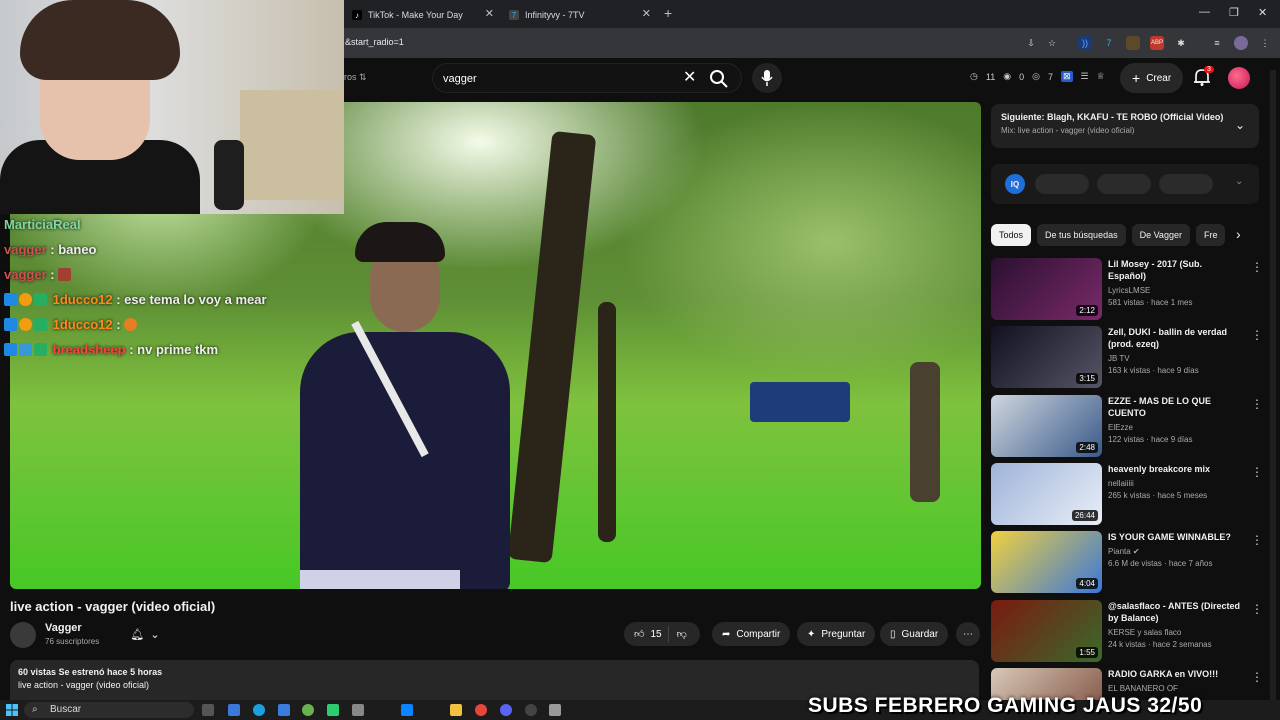 The image size is (1280, 720). What do you see at coordinates (719, 79) in the screenshot?
I see `search-icon` at bounding box center [719, 79].